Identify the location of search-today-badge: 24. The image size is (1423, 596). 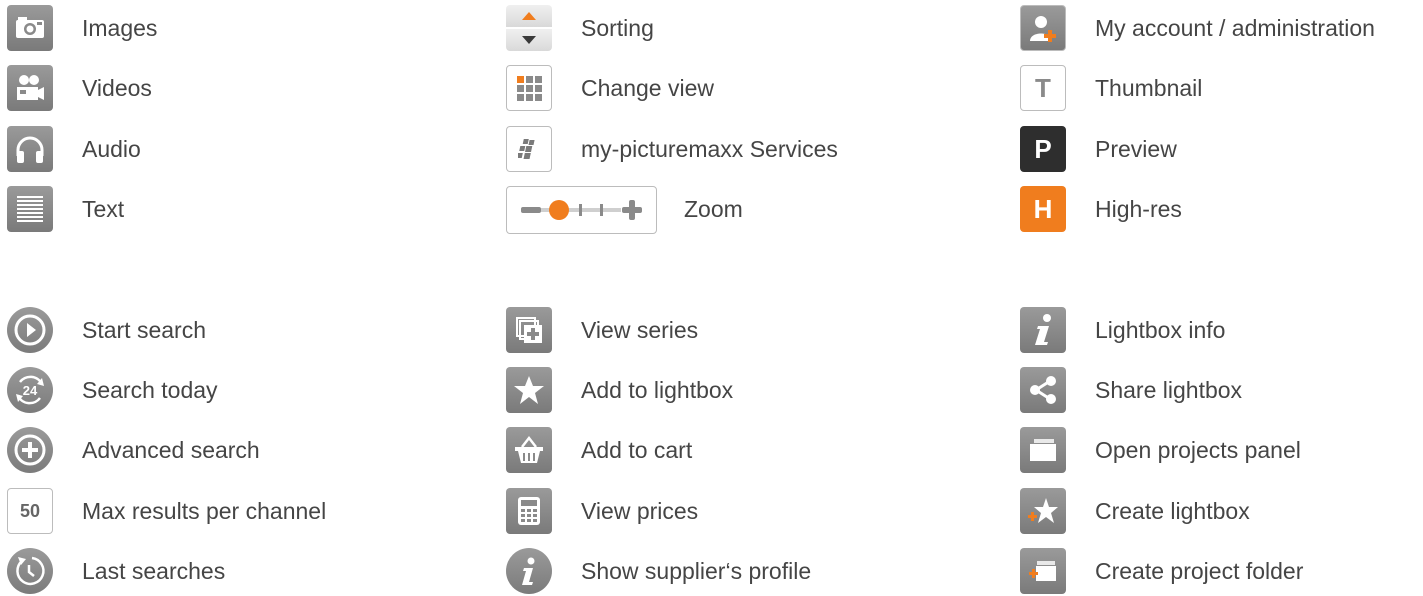
(30, 390).